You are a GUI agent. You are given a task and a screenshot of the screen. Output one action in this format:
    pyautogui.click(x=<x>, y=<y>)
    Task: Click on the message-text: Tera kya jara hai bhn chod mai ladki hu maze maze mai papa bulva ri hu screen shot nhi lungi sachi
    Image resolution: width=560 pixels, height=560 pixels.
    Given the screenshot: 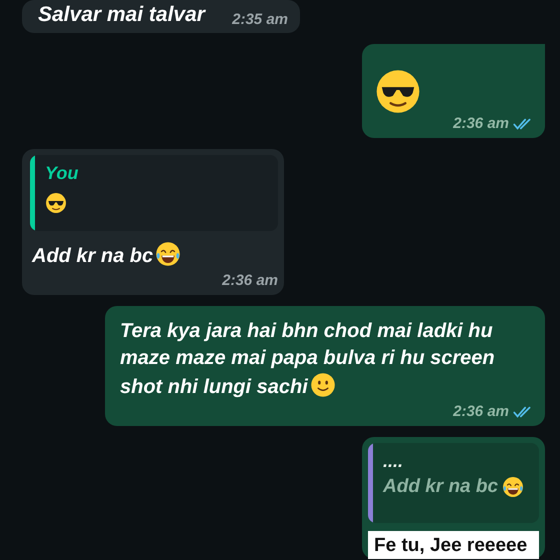 What is the action you would take?
    pyautogui.click(x=308, y=359)
    